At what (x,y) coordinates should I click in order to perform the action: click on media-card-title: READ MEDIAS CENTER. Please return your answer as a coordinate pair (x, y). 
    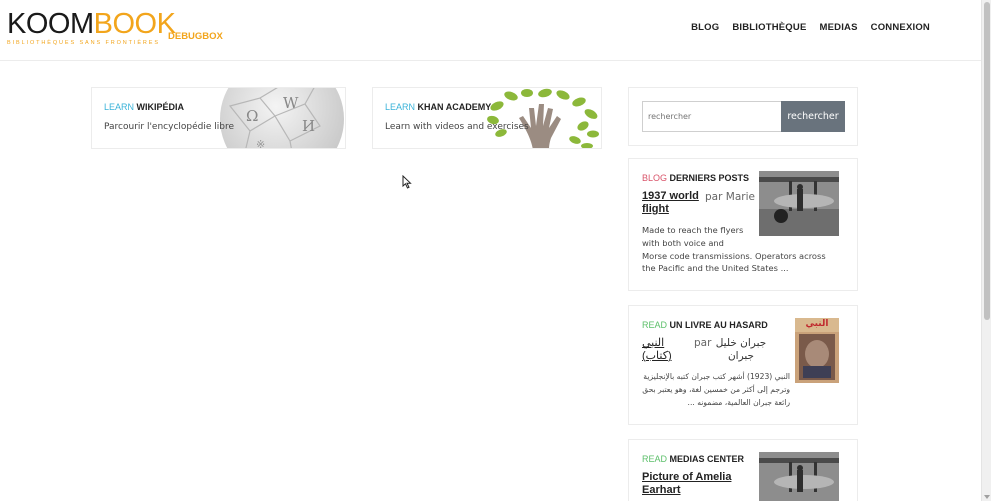
    Looking at the image, I should click on (693, 459).